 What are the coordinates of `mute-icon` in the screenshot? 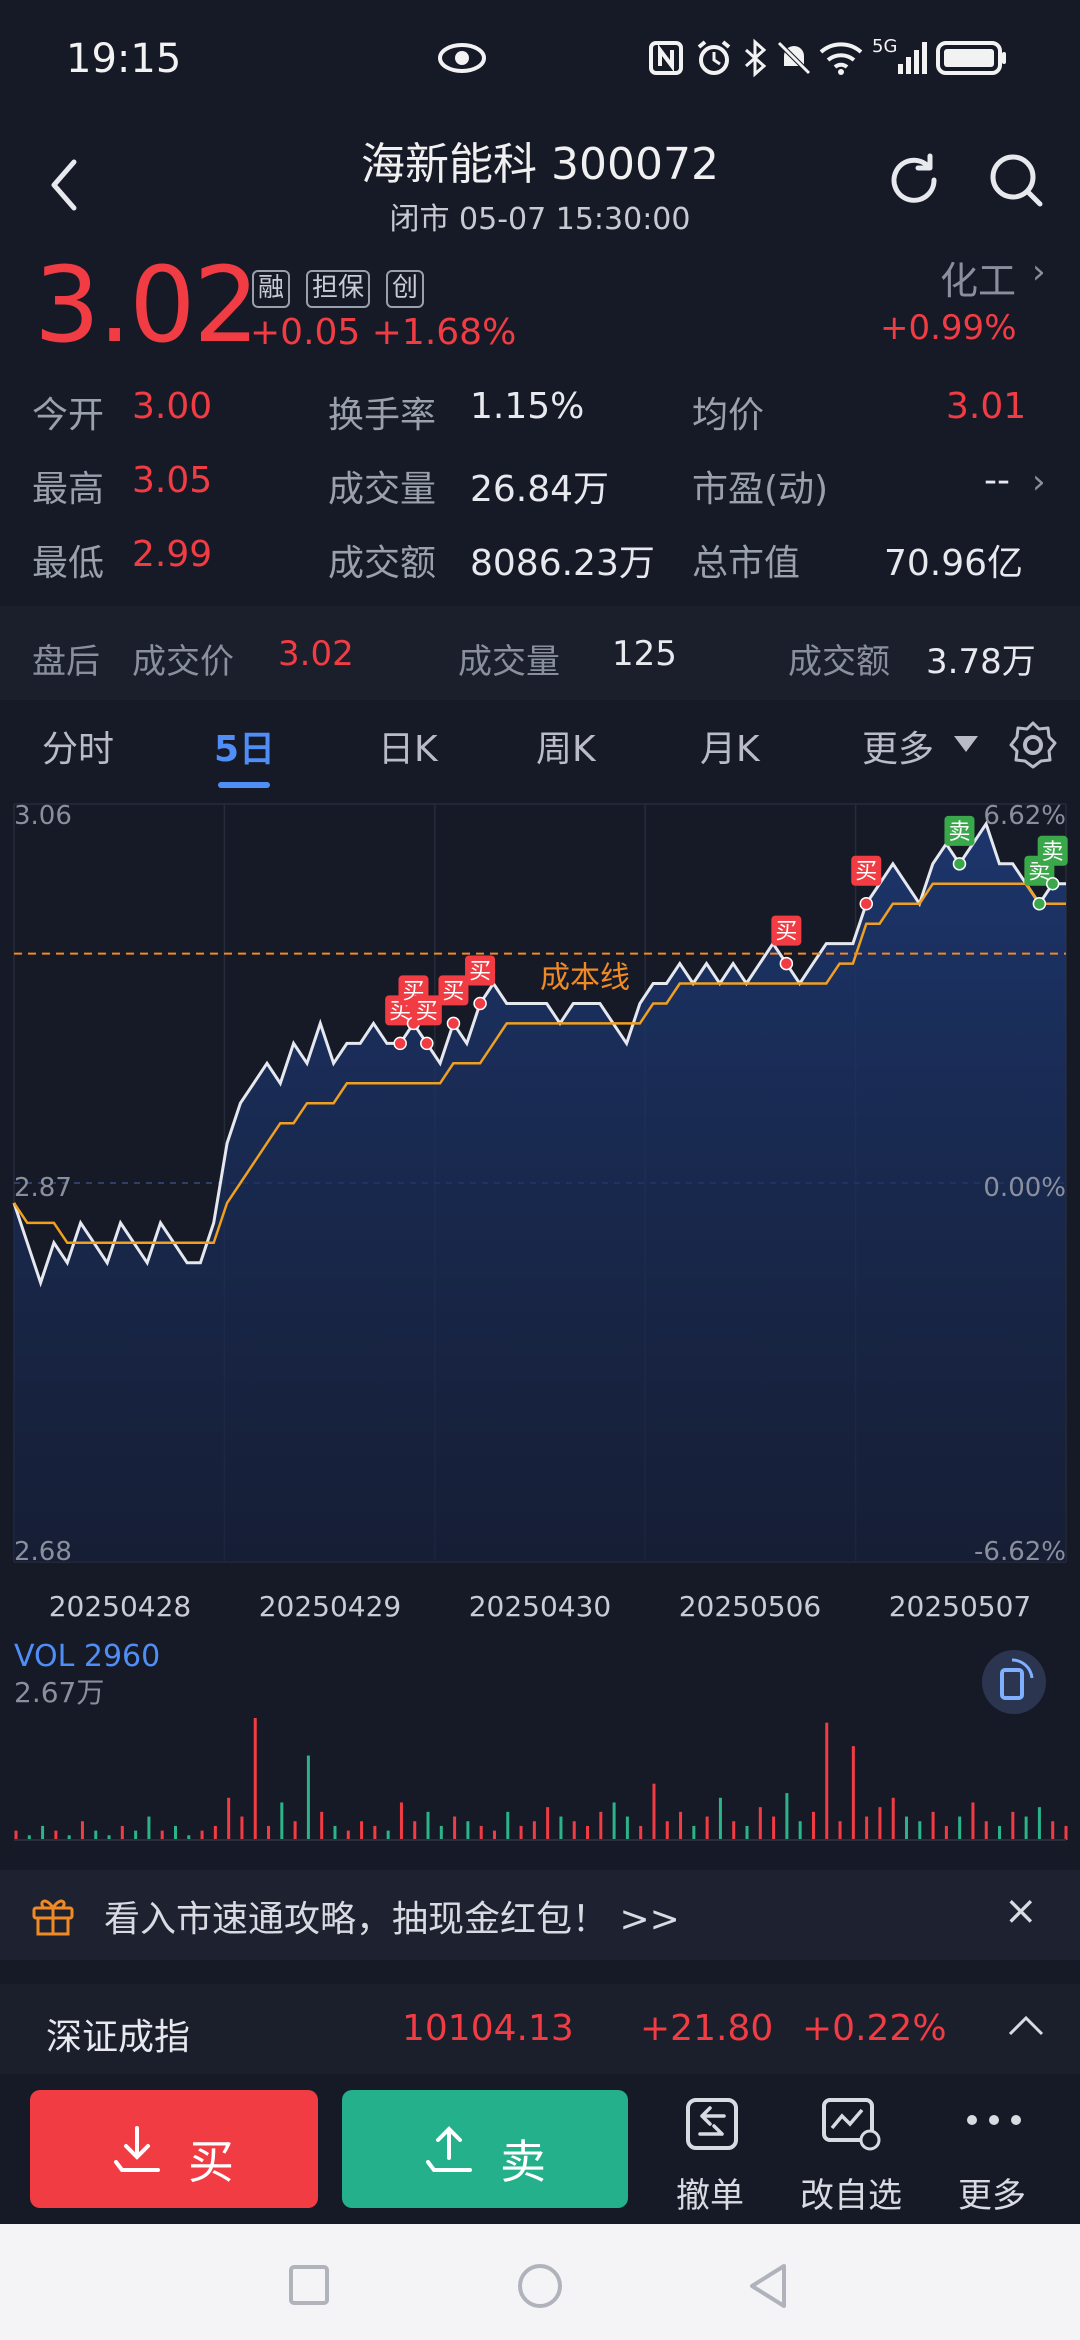 It's located at (794, 58).